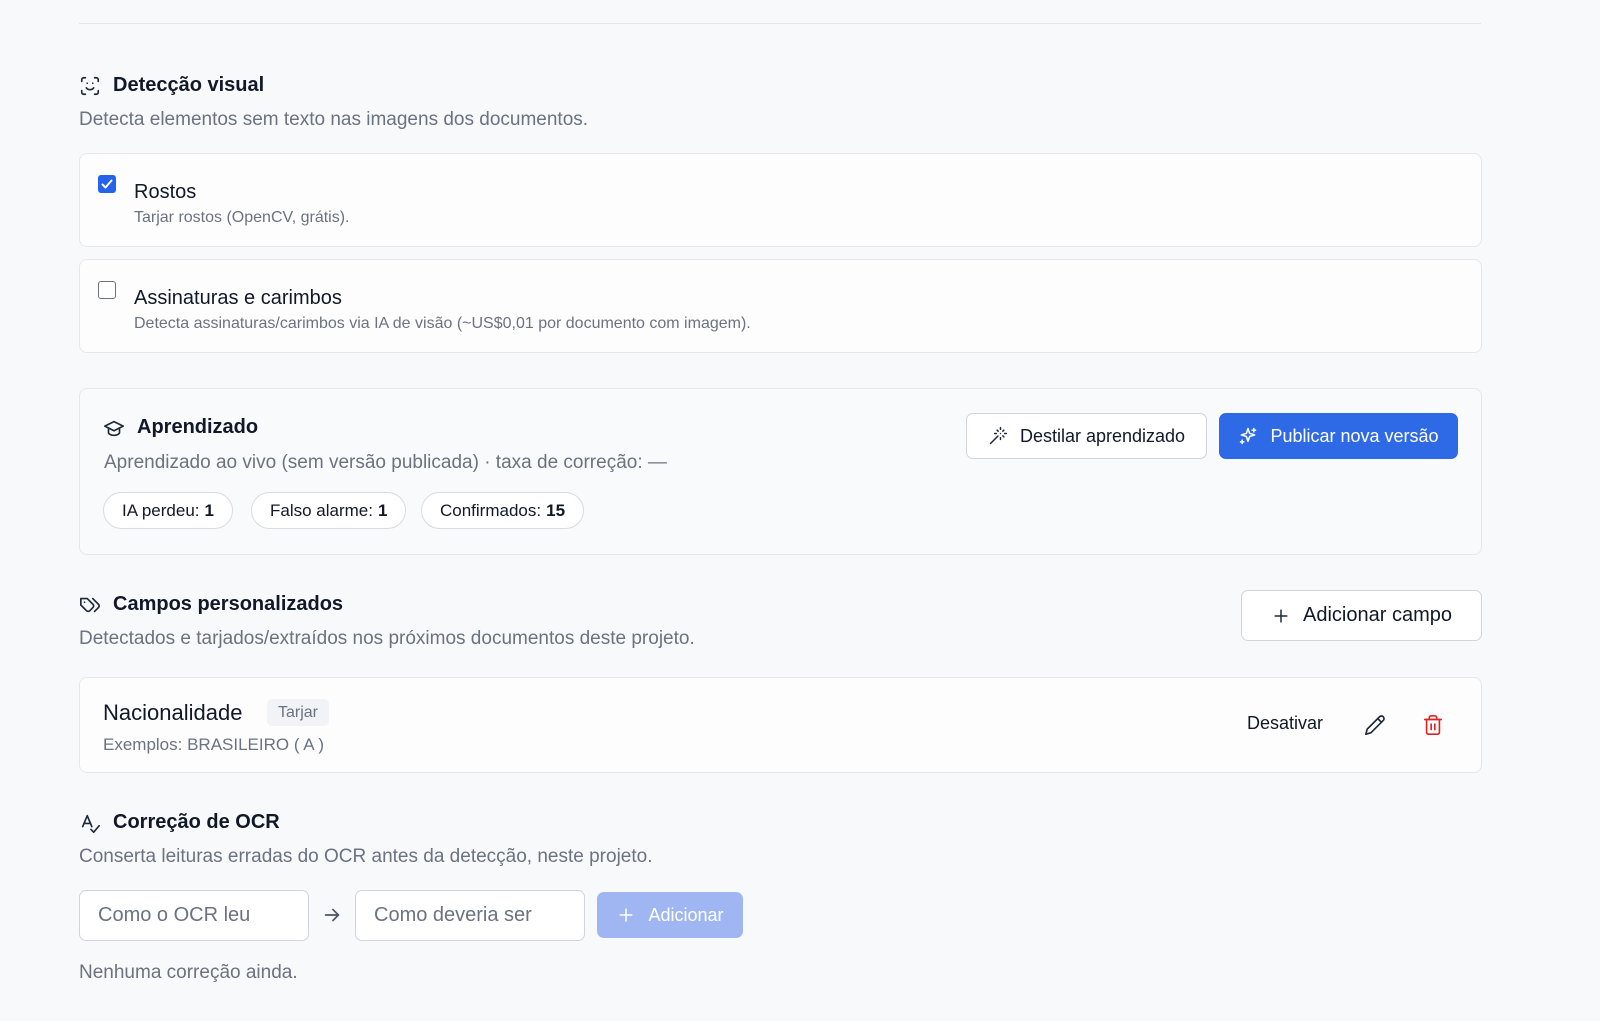  I want to click on publish-version-button: Publicar nova versão, so click(1338, 436).